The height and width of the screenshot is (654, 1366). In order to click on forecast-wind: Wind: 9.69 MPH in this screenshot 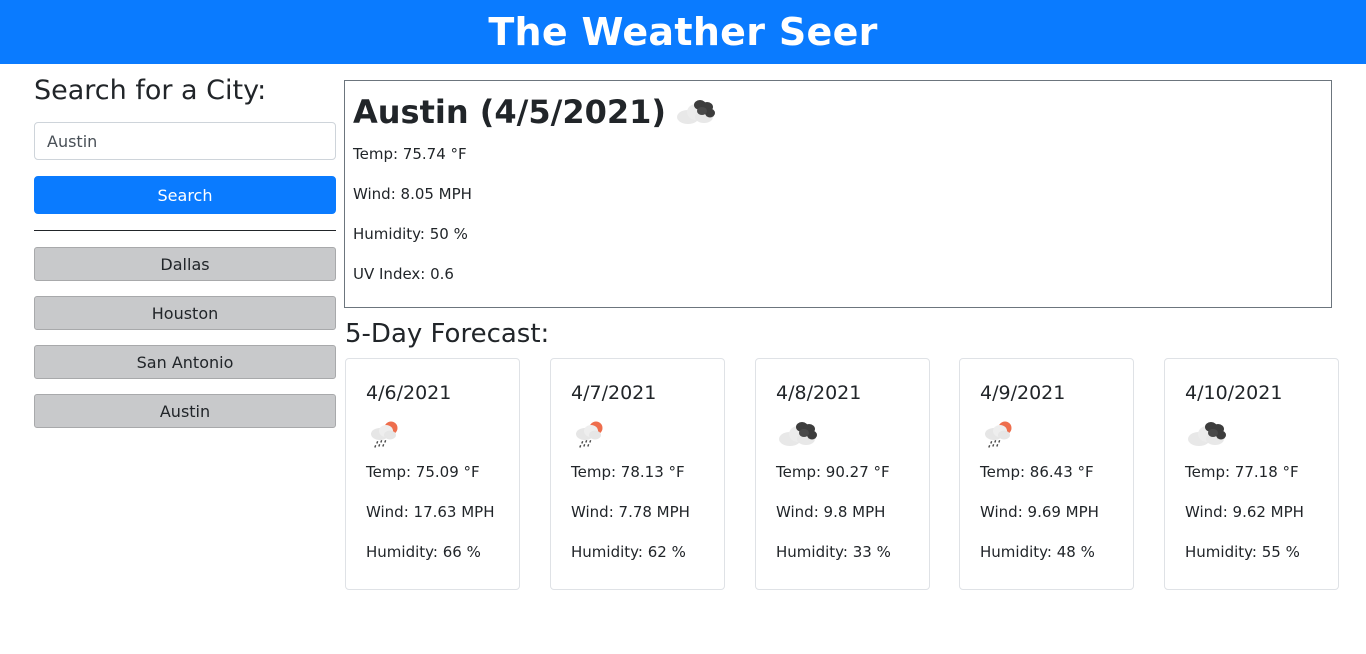, I will do `click(1039, 512)`.